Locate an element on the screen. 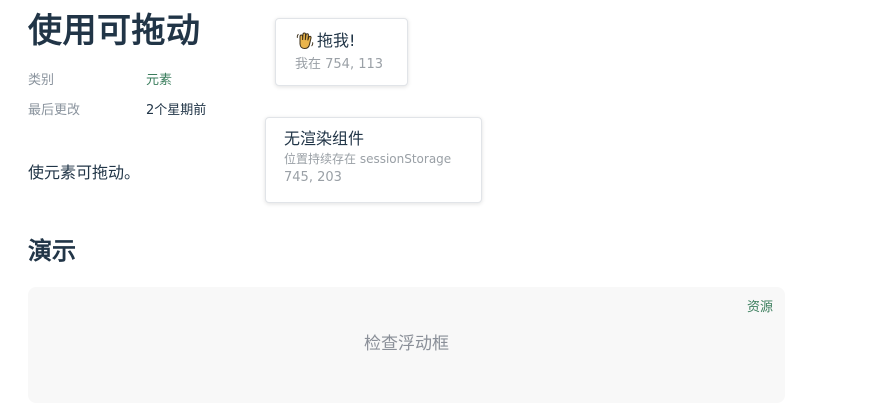 Image resolution: width=886 pixels, height=403 pixels. renderless-card-label: 无渲染组件 is located at coordinates (324, 138).